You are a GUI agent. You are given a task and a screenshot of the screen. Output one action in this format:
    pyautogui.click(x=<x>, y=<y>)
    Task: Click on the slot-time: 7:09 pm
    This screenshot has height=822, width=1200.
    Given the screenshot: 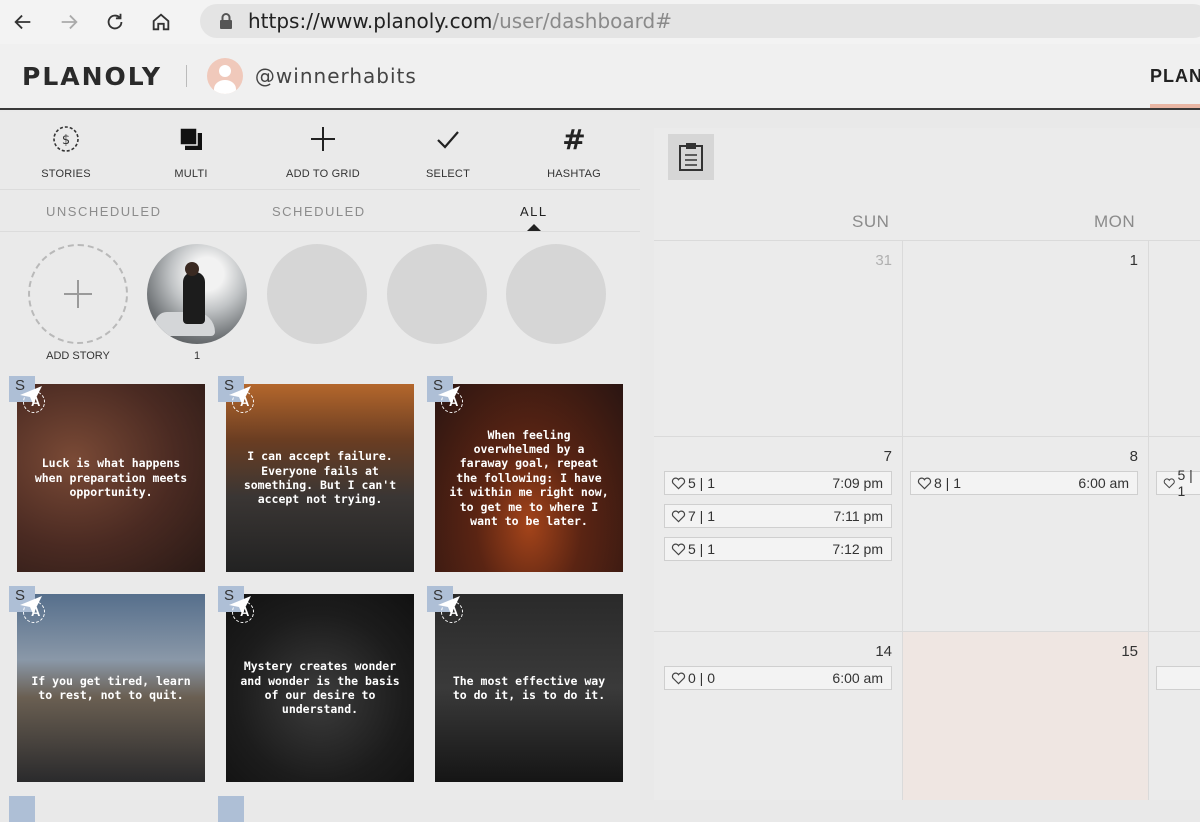 What is the action you would take?
    pyautogui.click(x=857, y=483)
    